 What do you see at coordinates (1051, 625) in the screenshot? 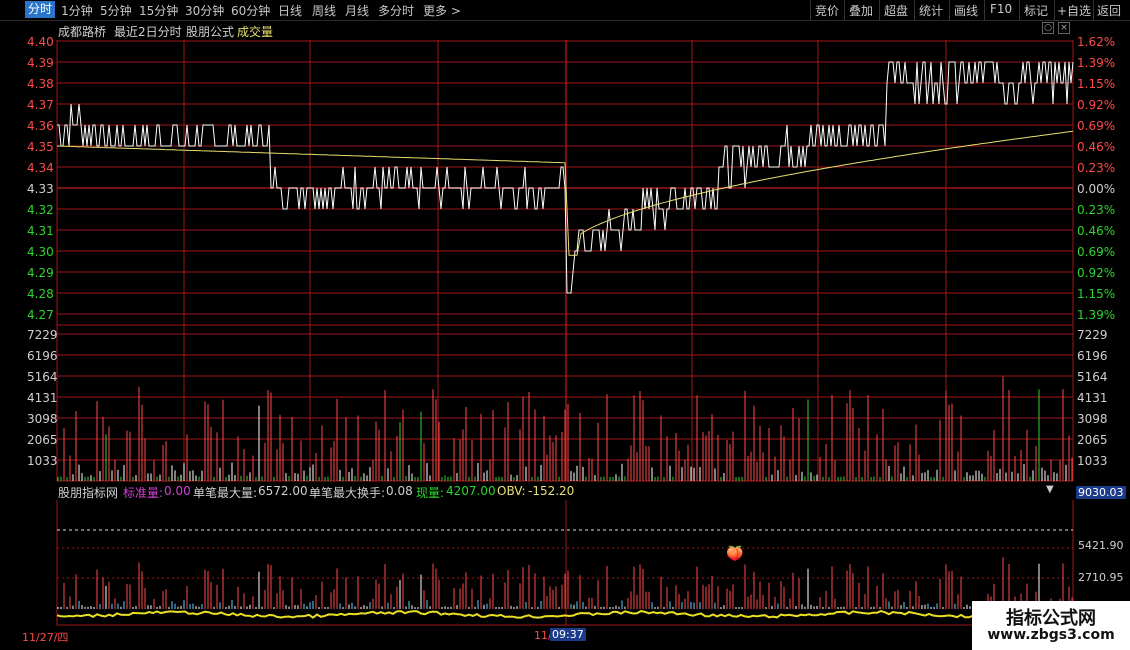
I see `watermark: 指标公式网 www.zbgs3.com` at bounding box center [1051, 625].